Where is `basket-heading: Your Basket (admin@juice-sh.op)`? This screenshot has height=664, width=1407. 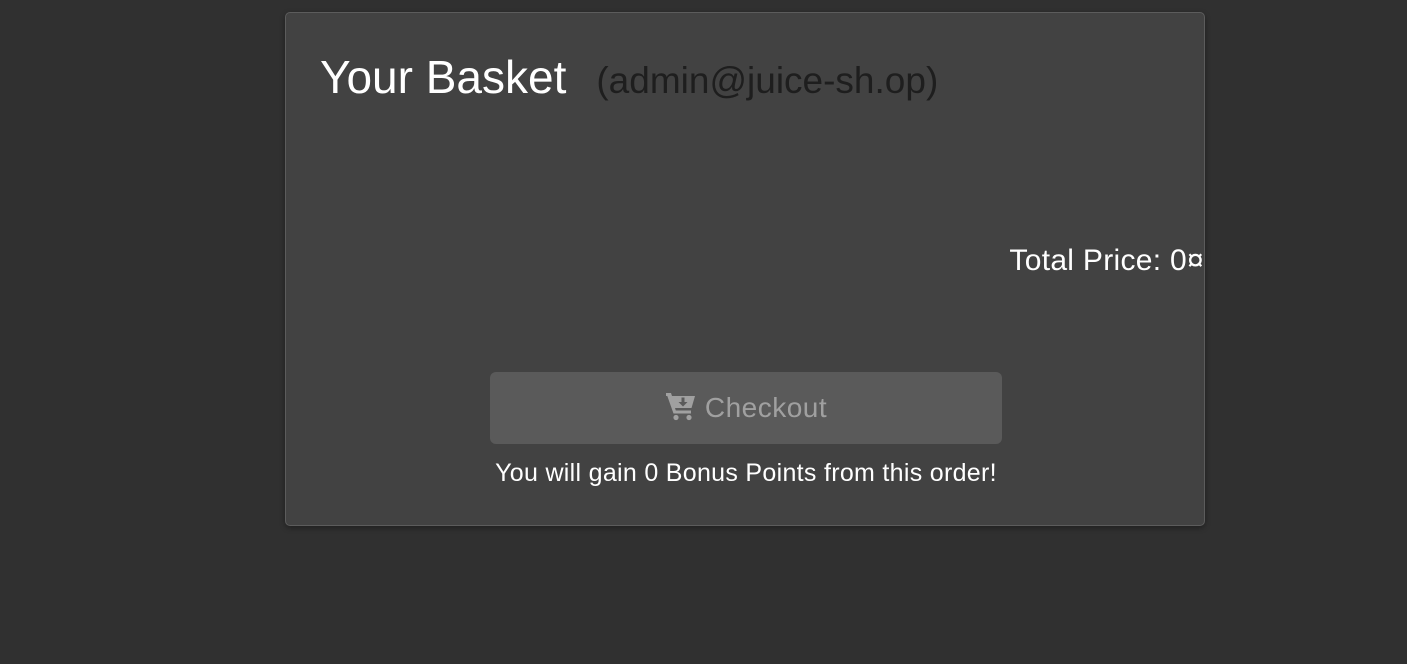
basket-heading: Your Basket (admin@juice-sh.op) is located at coordinates (629, 79).